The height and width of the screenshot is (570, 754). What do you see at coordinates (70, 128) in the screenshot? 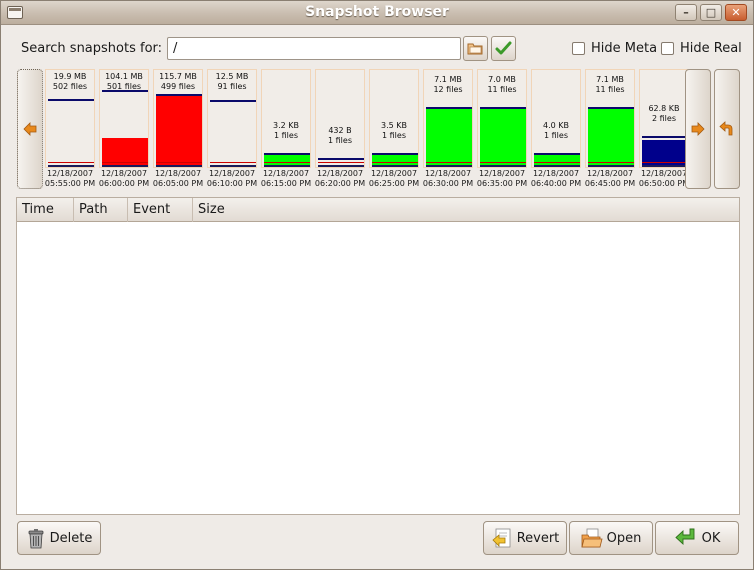
I see `snapshot-item: 19.9 MB 502 files 12/18/2007 05:55:00 PM` at bounding box center [70, 128].